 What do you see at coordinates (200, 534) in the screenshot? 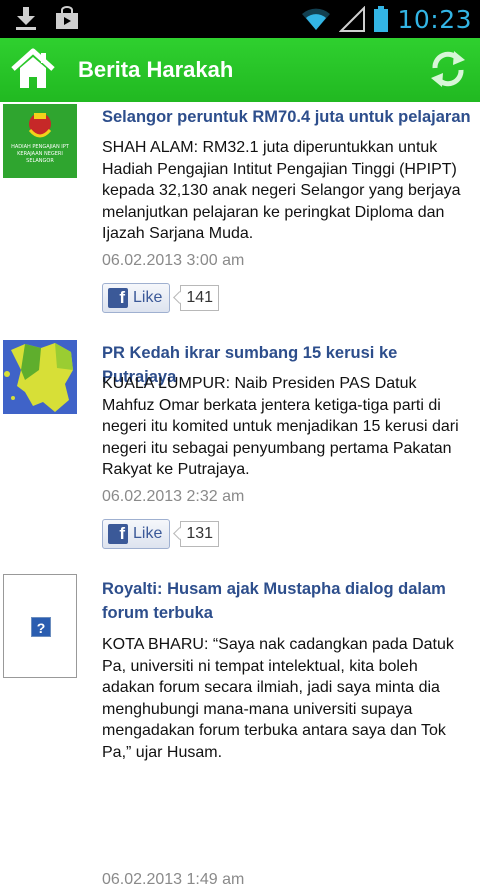
I see `like-count: 131` at bounding box center [200, 534].